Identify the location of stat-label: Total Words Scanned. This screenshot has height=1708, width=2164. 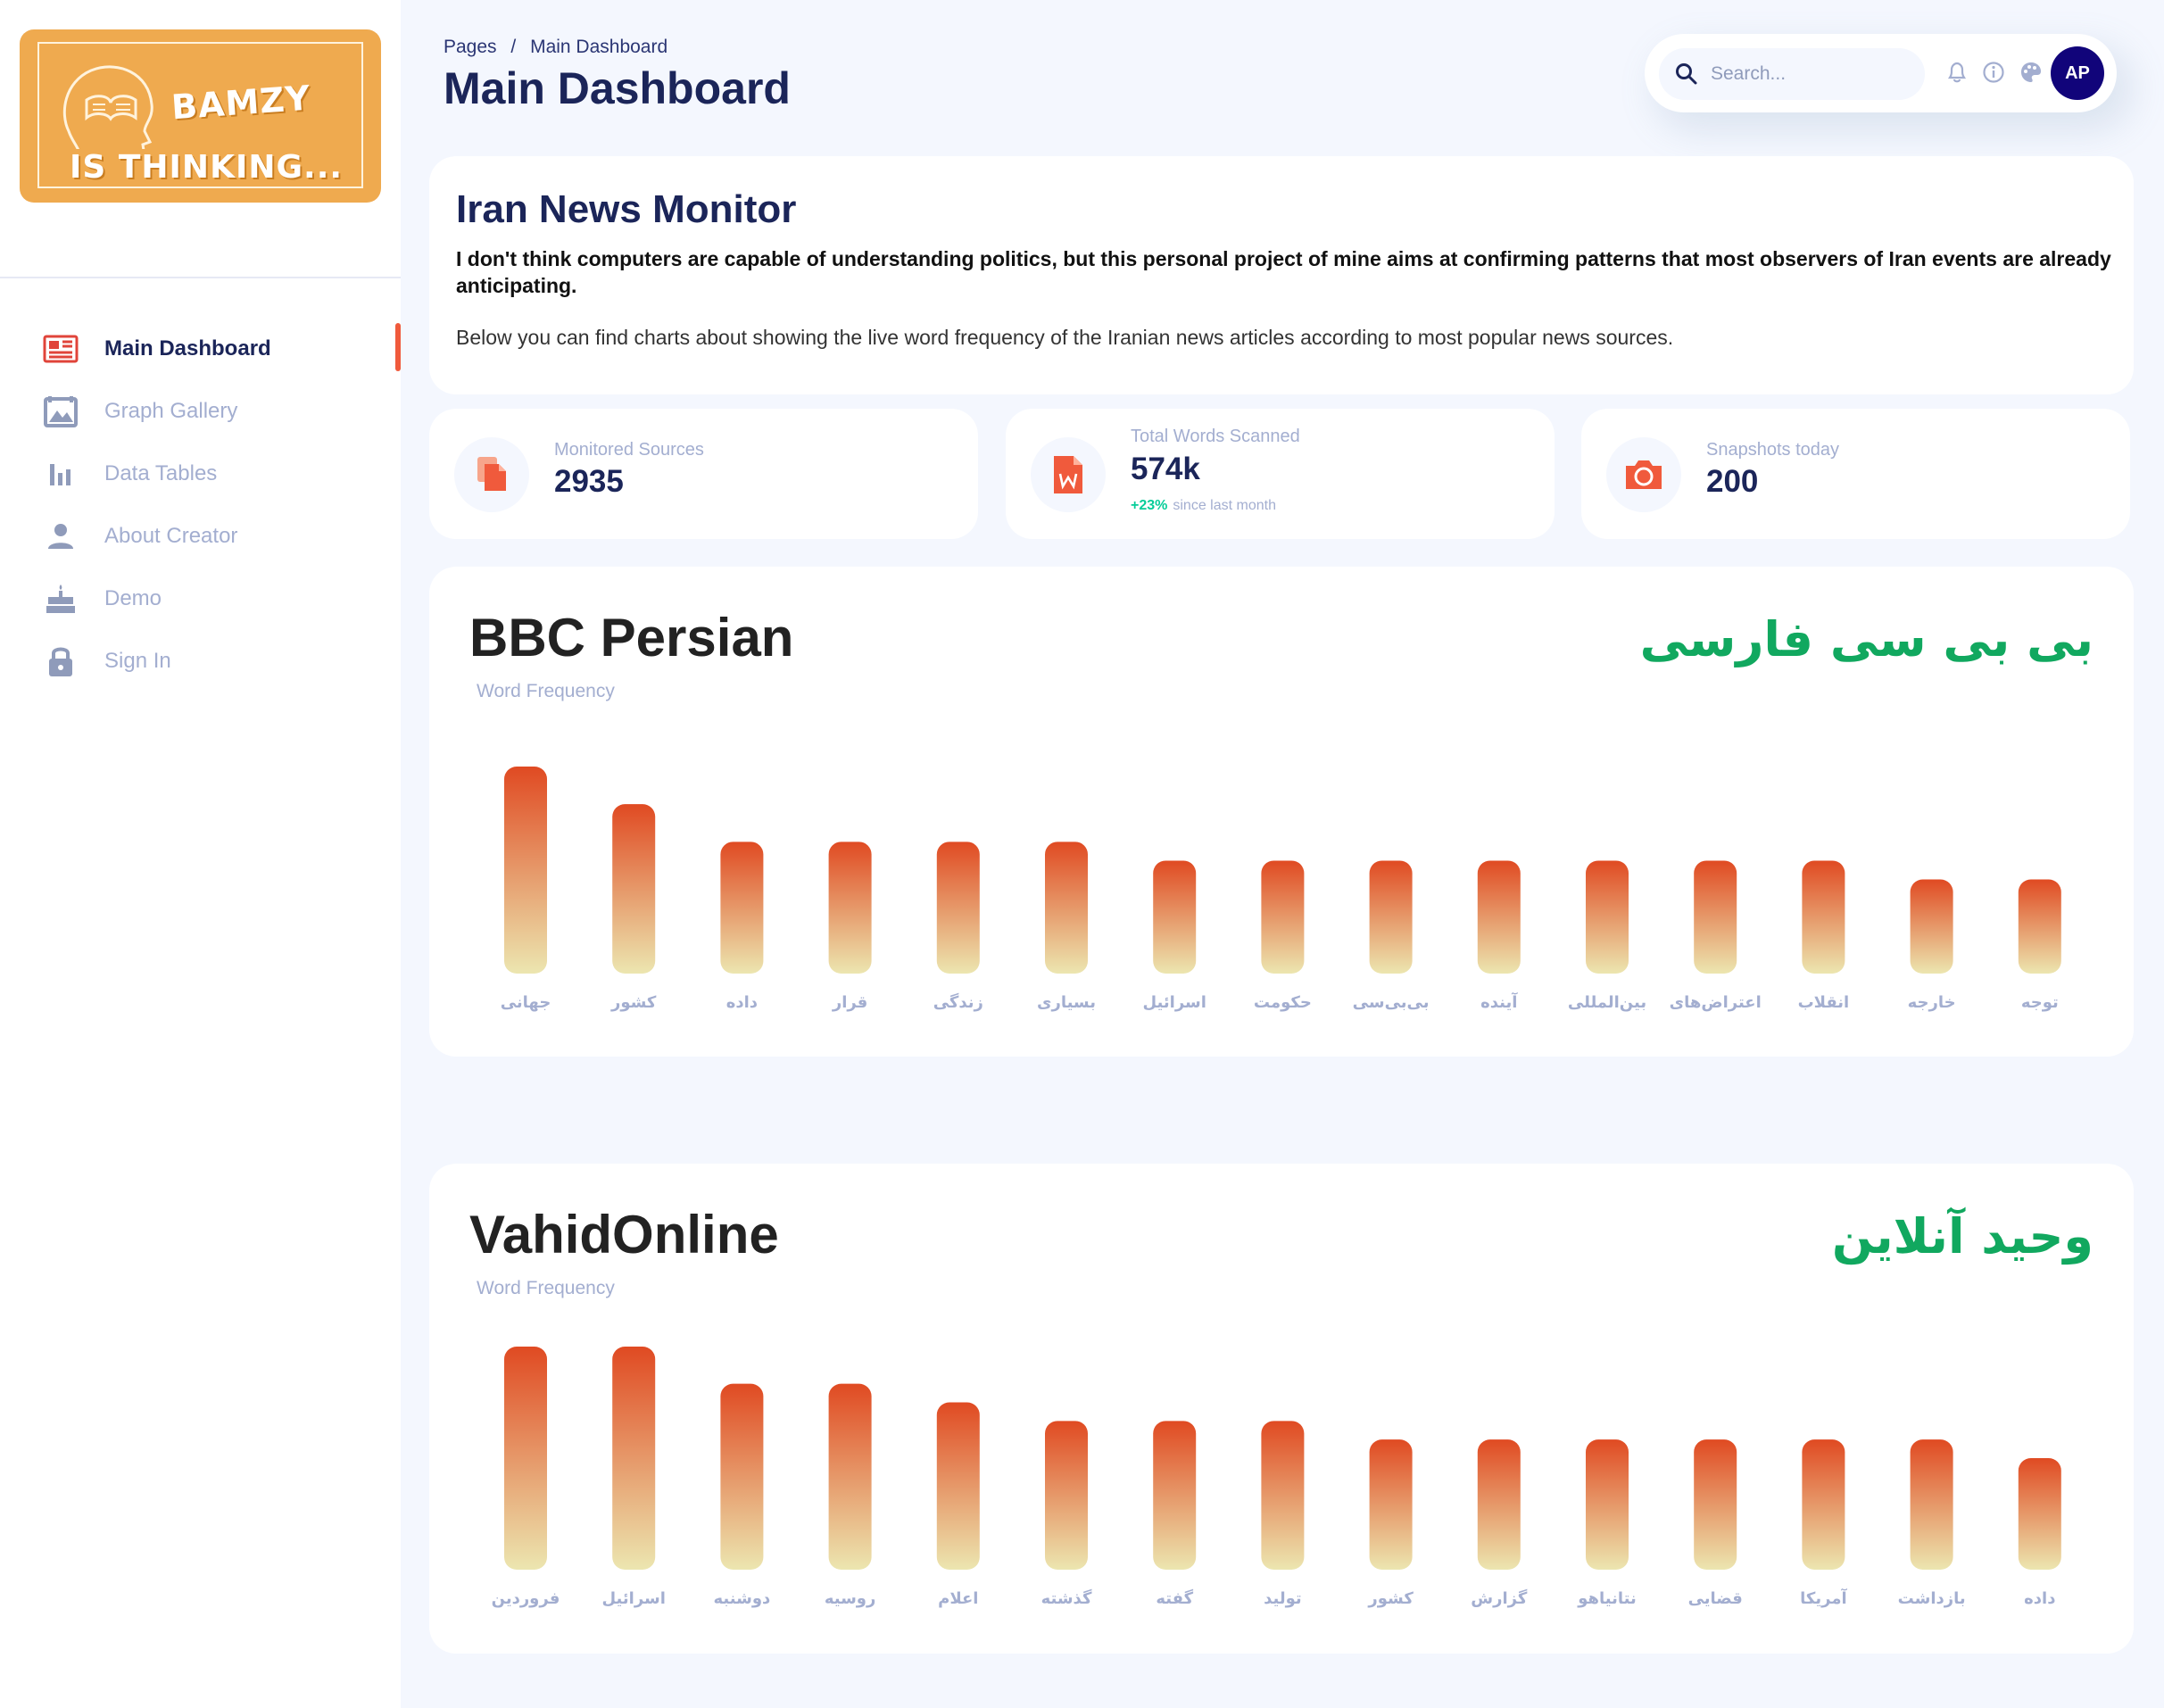
(1215, 436).